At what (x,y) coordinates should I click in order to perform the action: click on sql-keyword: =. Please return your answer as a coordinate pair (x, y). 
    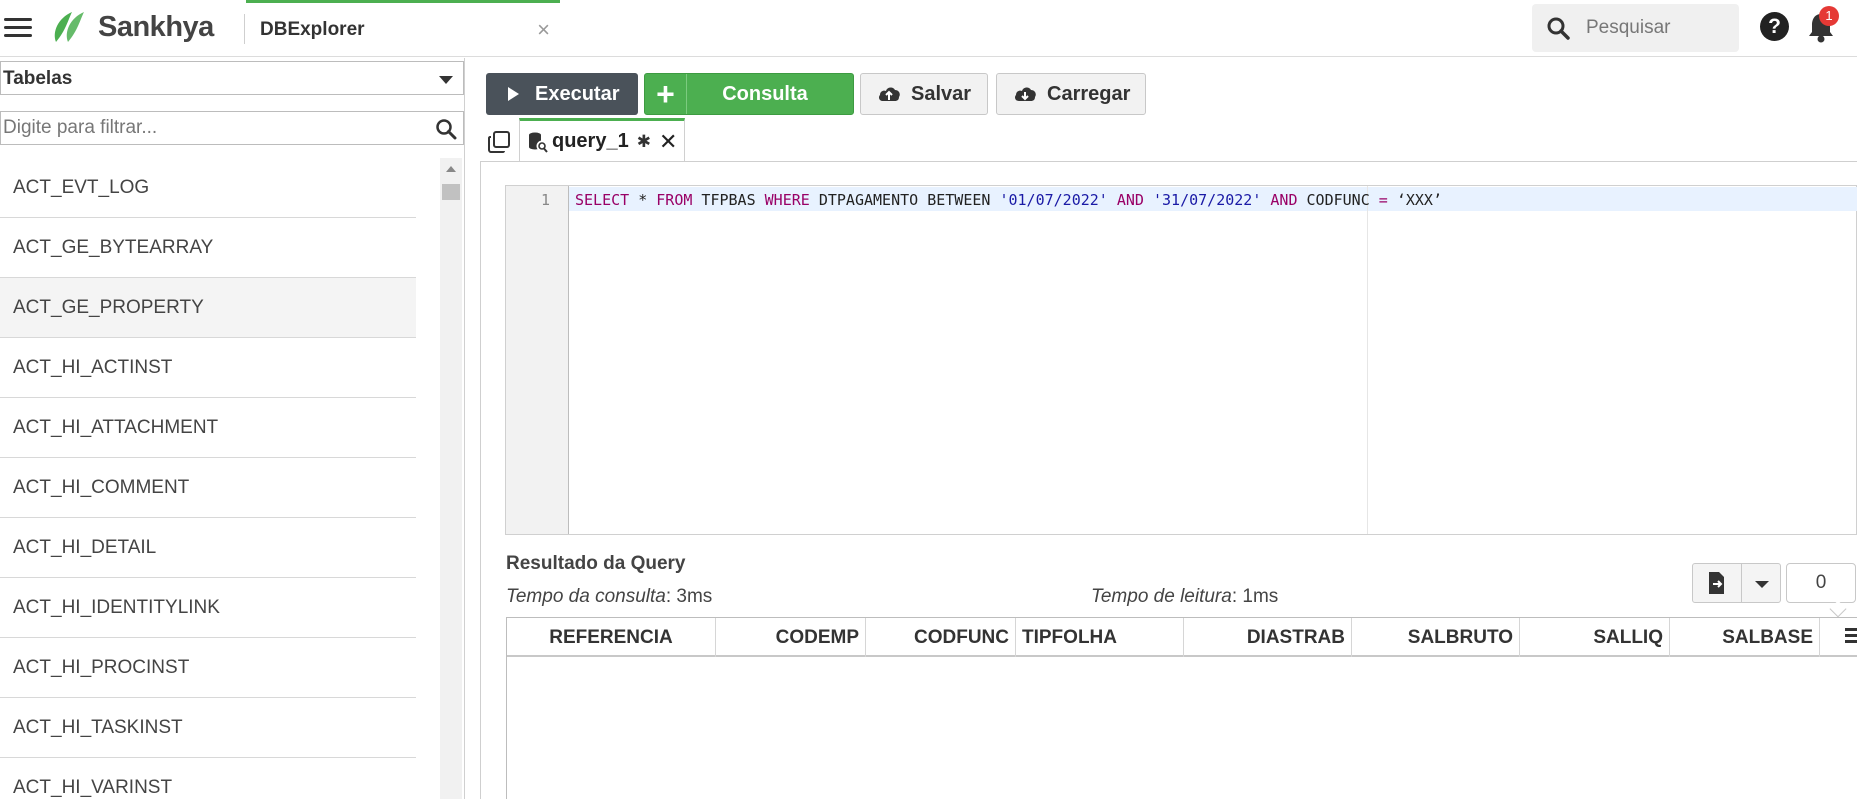
    Looking at the image, I should click on (1383, 200).